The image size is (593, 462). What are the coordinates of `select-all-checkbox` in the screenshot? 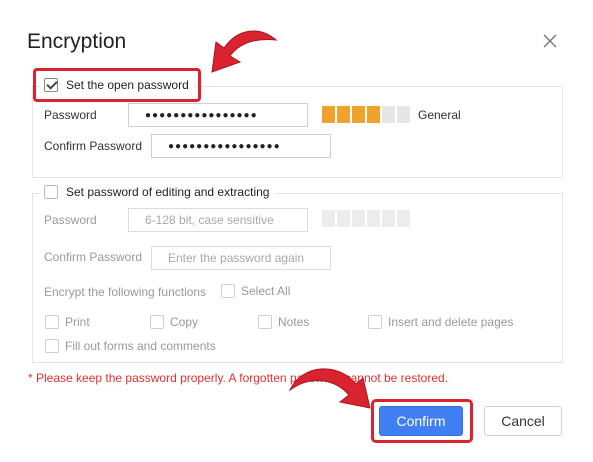 It's located at (228, 291).